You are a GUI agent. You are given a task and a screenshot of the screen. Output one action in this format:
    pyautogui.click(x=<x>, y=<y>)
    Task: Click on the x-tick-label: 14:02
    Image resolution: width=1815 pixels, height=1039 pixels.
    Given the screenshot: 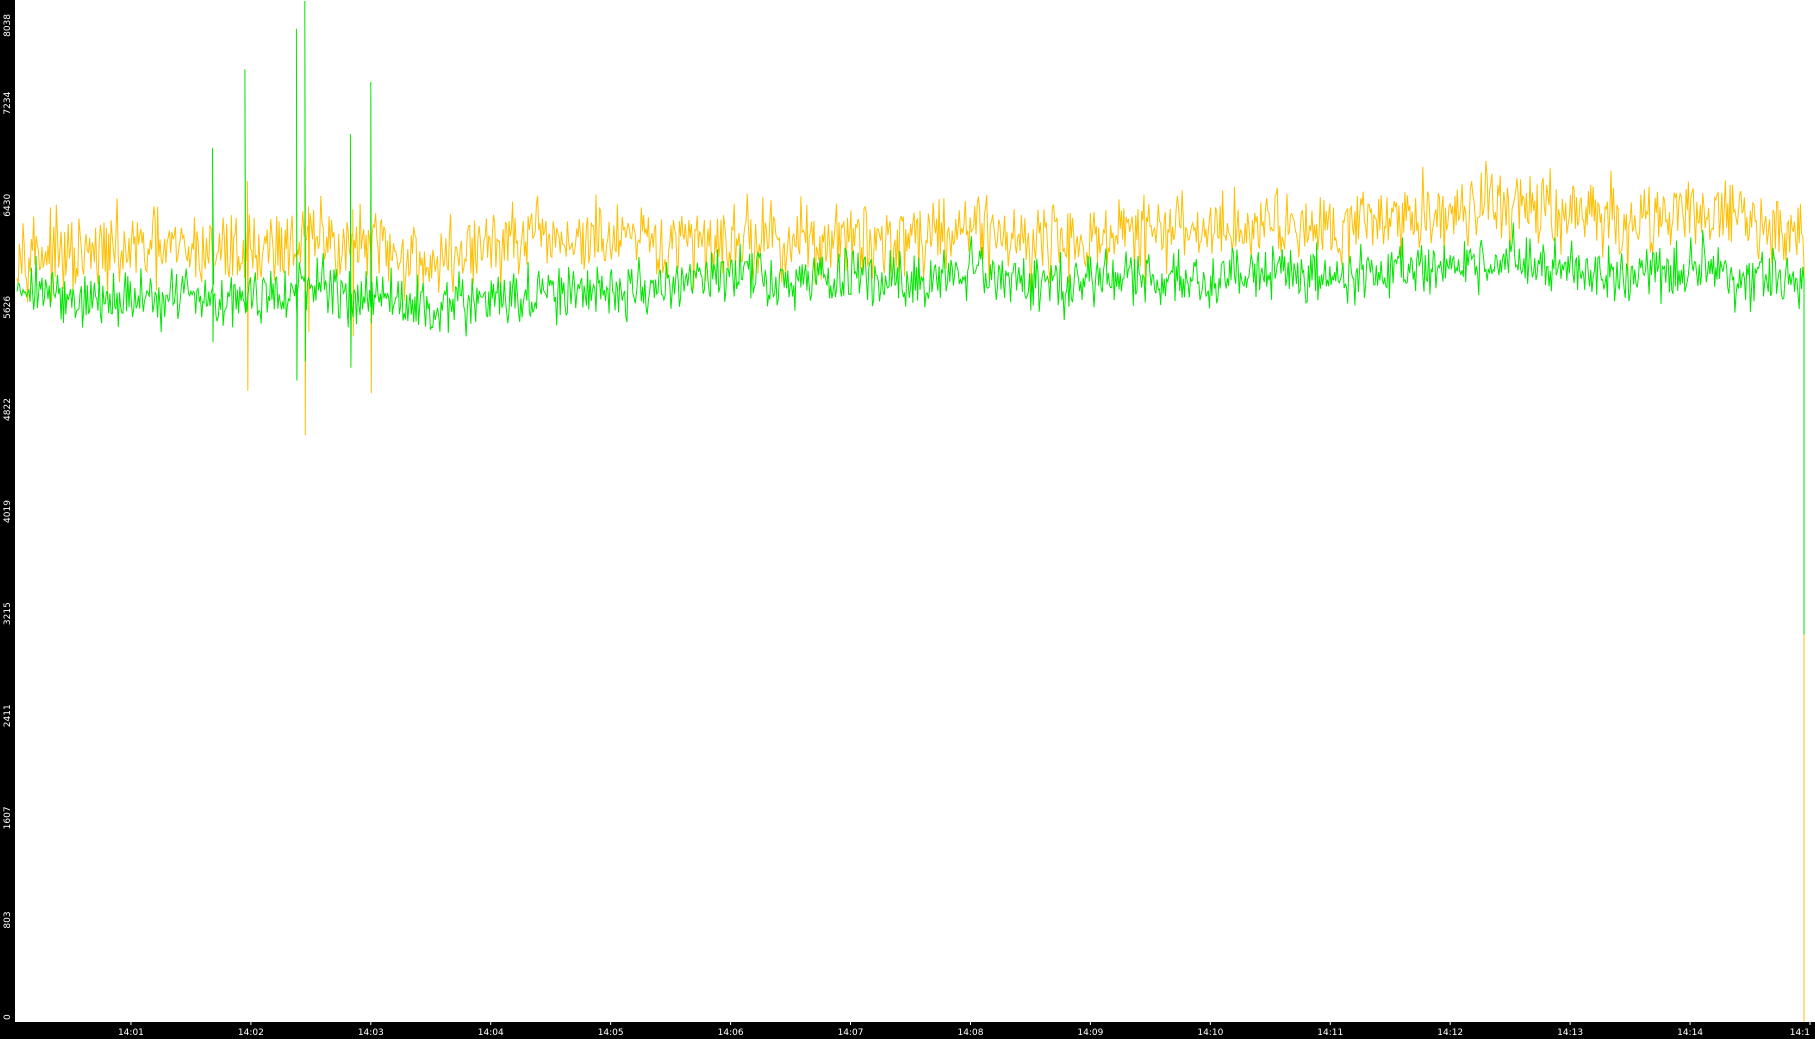 What is the action you would take?
    pyautogui.click(x=251, y=1033)
    